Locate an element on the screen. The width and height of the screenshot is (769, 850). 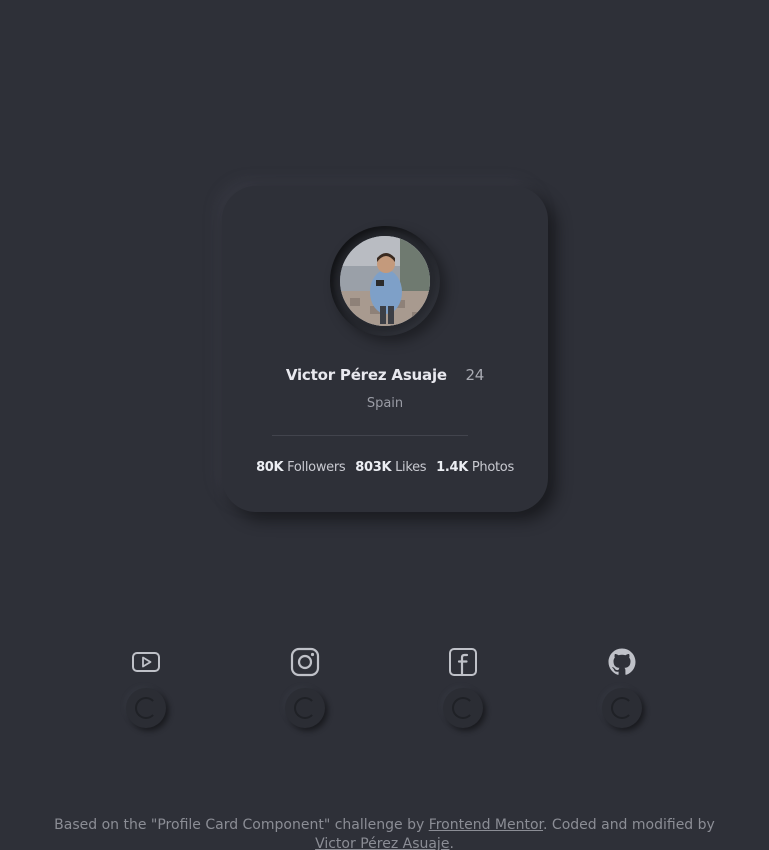
footer-text: . is located at coordinates (451, 843).